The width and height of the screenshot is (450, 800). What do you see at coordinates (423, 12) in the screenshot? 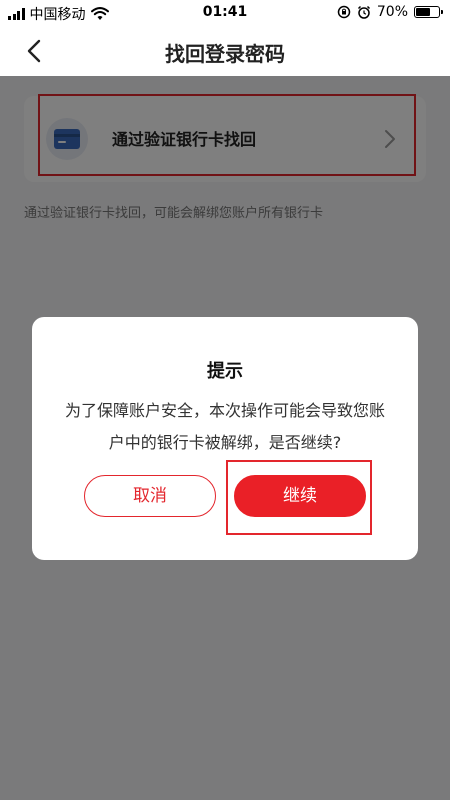
I see `battery-level` at bounding box center [423, 12].